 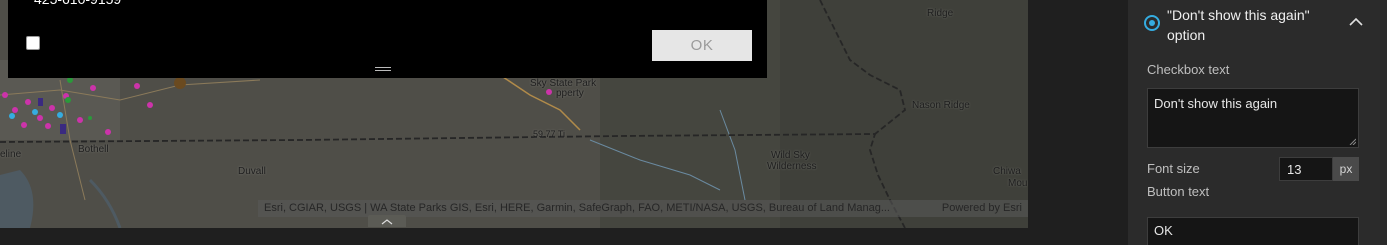 I want to click on checkbox-text-value: Don't show this again, so click(x=1216, y=103).